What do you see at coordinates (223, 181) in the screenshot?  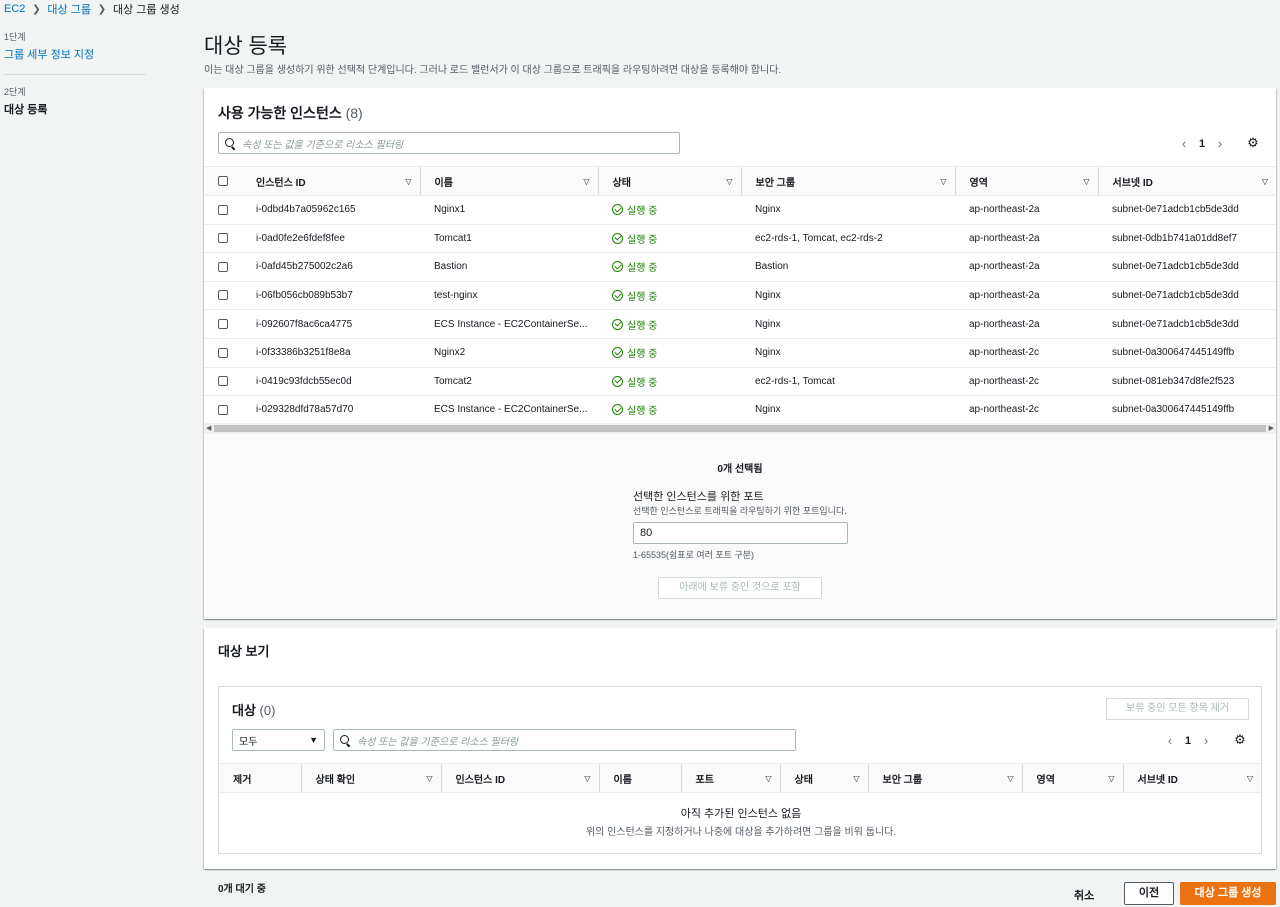 I see `select-all-checkbox` at bounding box center [223, 181].